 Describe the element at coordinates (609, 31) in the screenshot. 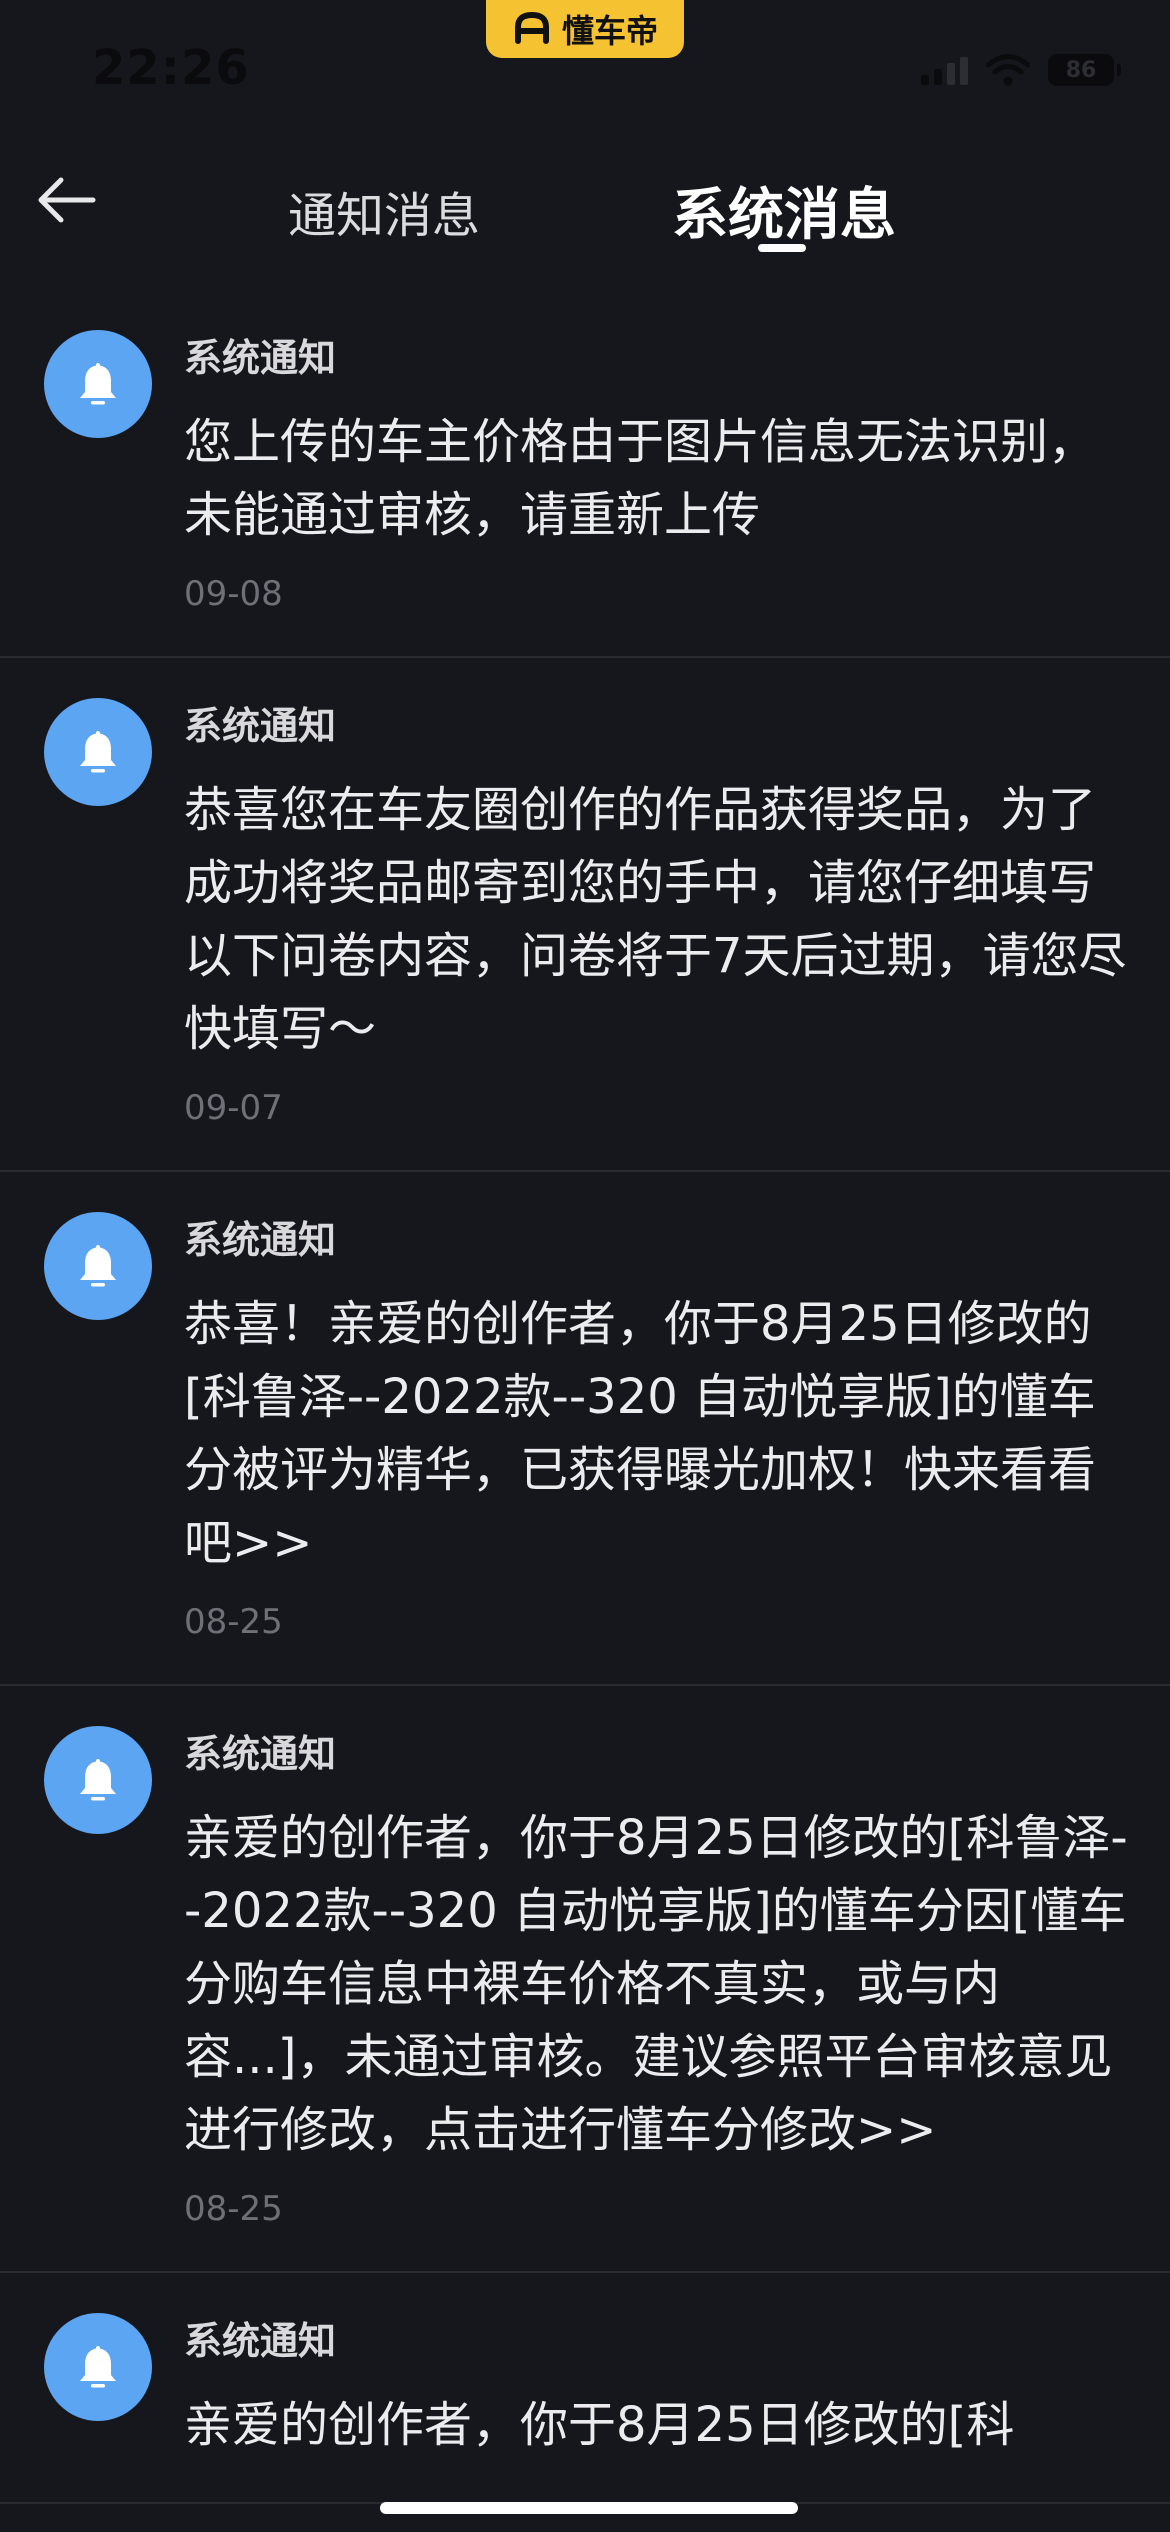

I see `brand-name: 懂车帝` at that location.